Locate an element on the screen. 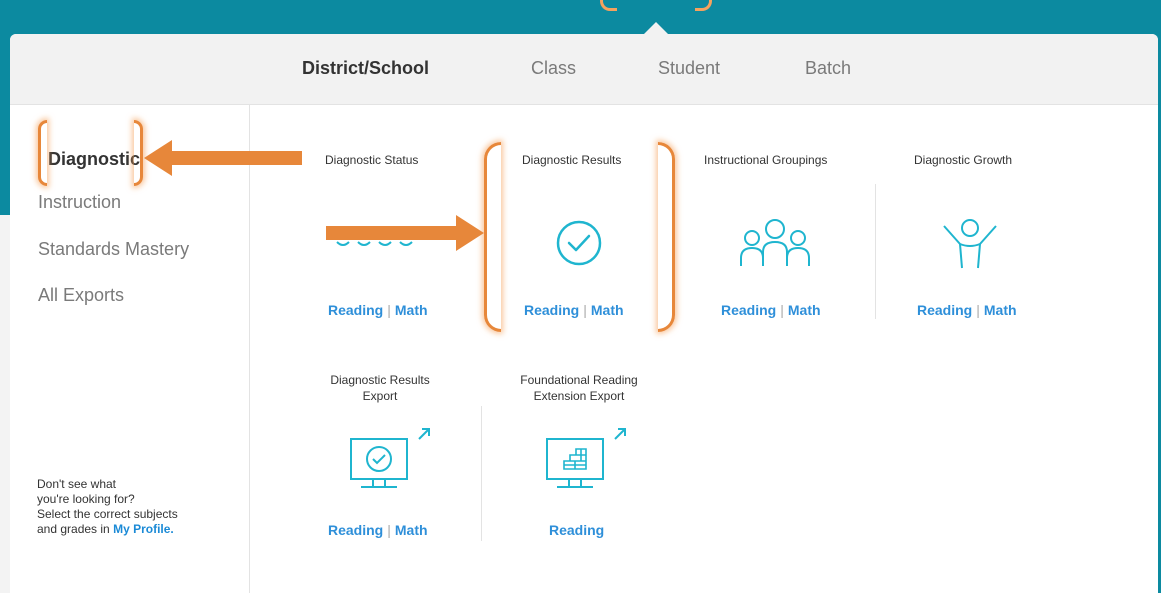 The width and height of the screenshot is (1161, 593). sidebar-item-standards-mastery: Standards Mastery is located at coordinates (113, 249).